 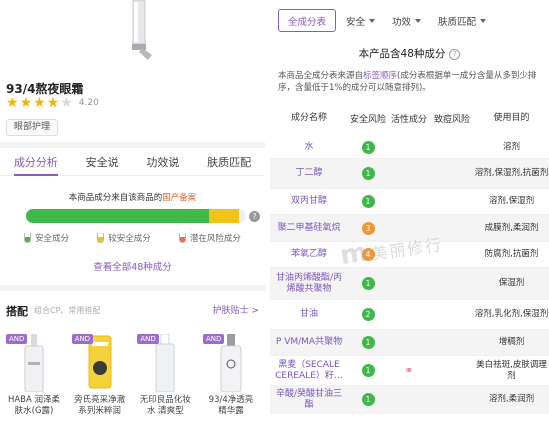 I want to click on filter-safety-dropdown: 安全, so click(x=360, y=20).